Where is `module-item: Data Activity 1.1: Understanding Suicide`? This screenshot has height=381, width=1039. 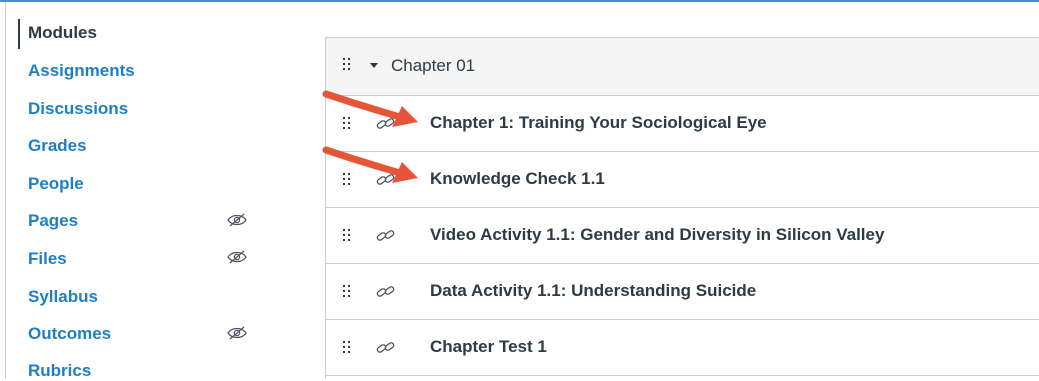 module-item: Data Activity 1.1: Understanding Suicide is located at coordinates (682, 292).